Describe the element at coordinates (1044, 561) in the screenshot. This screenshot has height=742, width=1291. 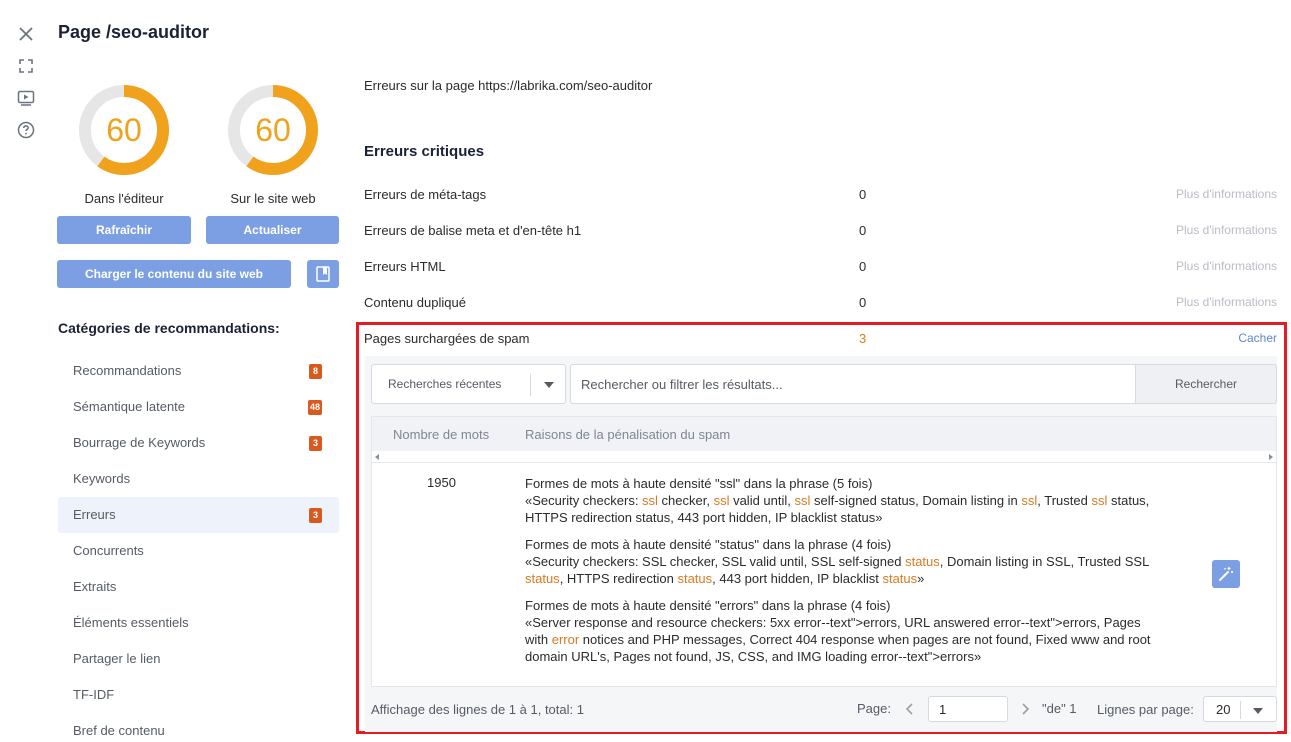
I see `reason-fragment: , Domain listing in SSL, Trusted SSL` at that location.